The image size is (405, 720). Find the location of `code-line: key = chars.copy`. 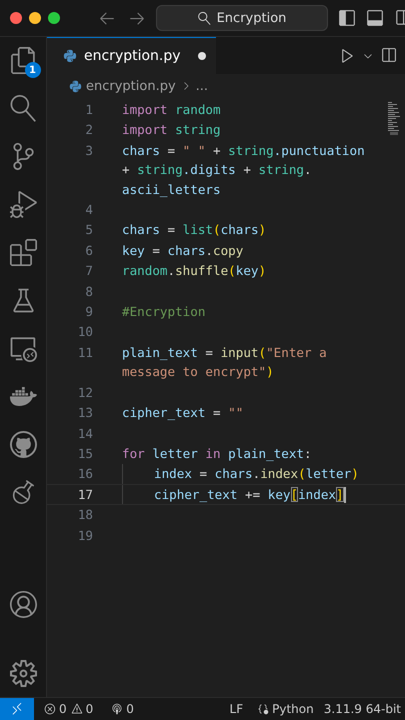

code-line: key = chars.copy is located at coordinates (183, 250).